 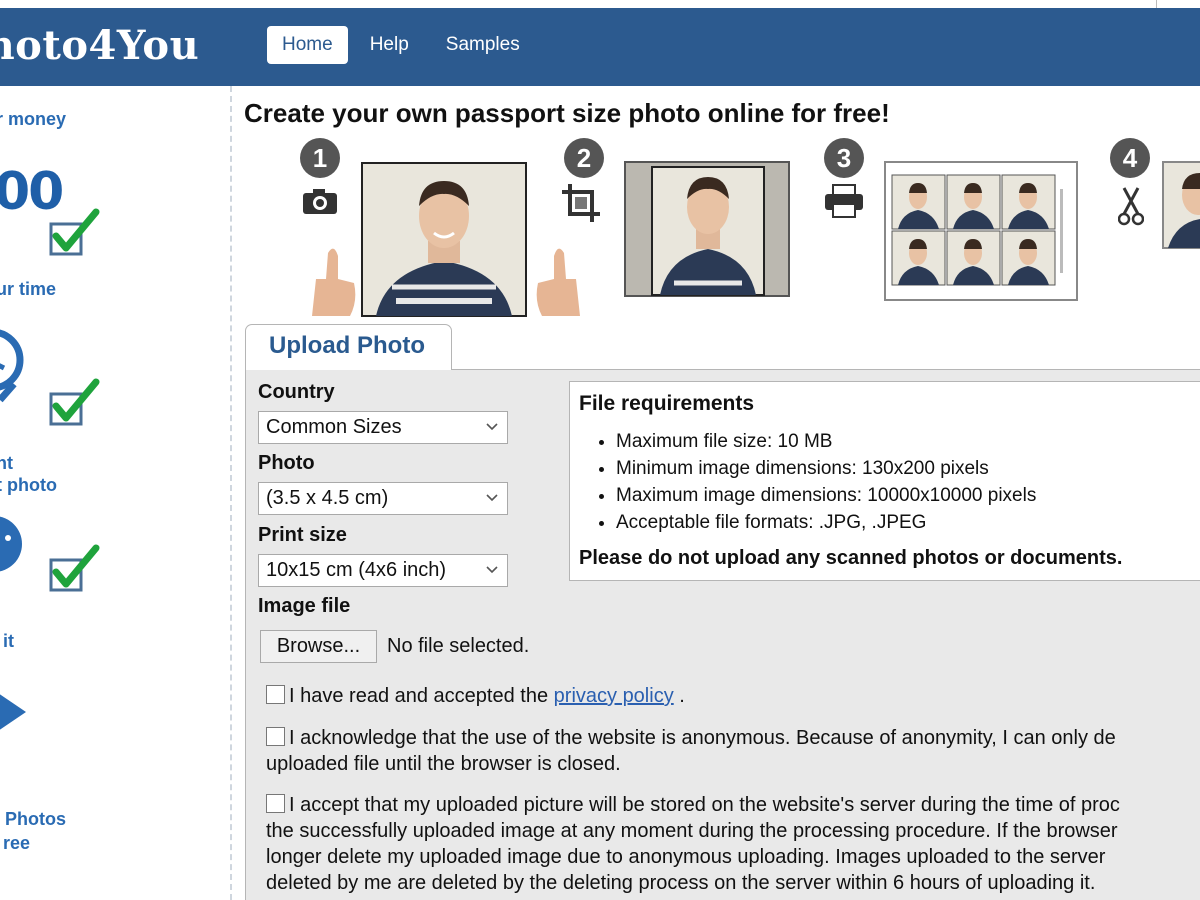 What do you see at coordinates (483, 45) in the screenshot?
I see `nav-samples: Samples` at bounding box center [483, 45].